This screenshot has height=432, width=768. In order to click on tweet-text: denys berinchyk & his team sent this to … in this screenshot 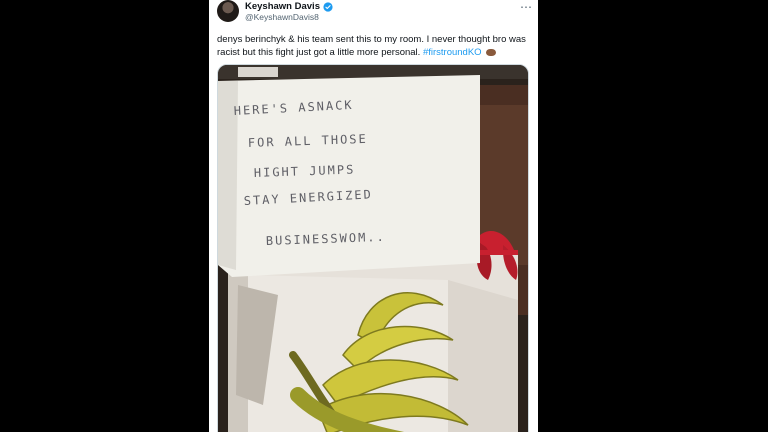, I will do `click(374, 46)`.